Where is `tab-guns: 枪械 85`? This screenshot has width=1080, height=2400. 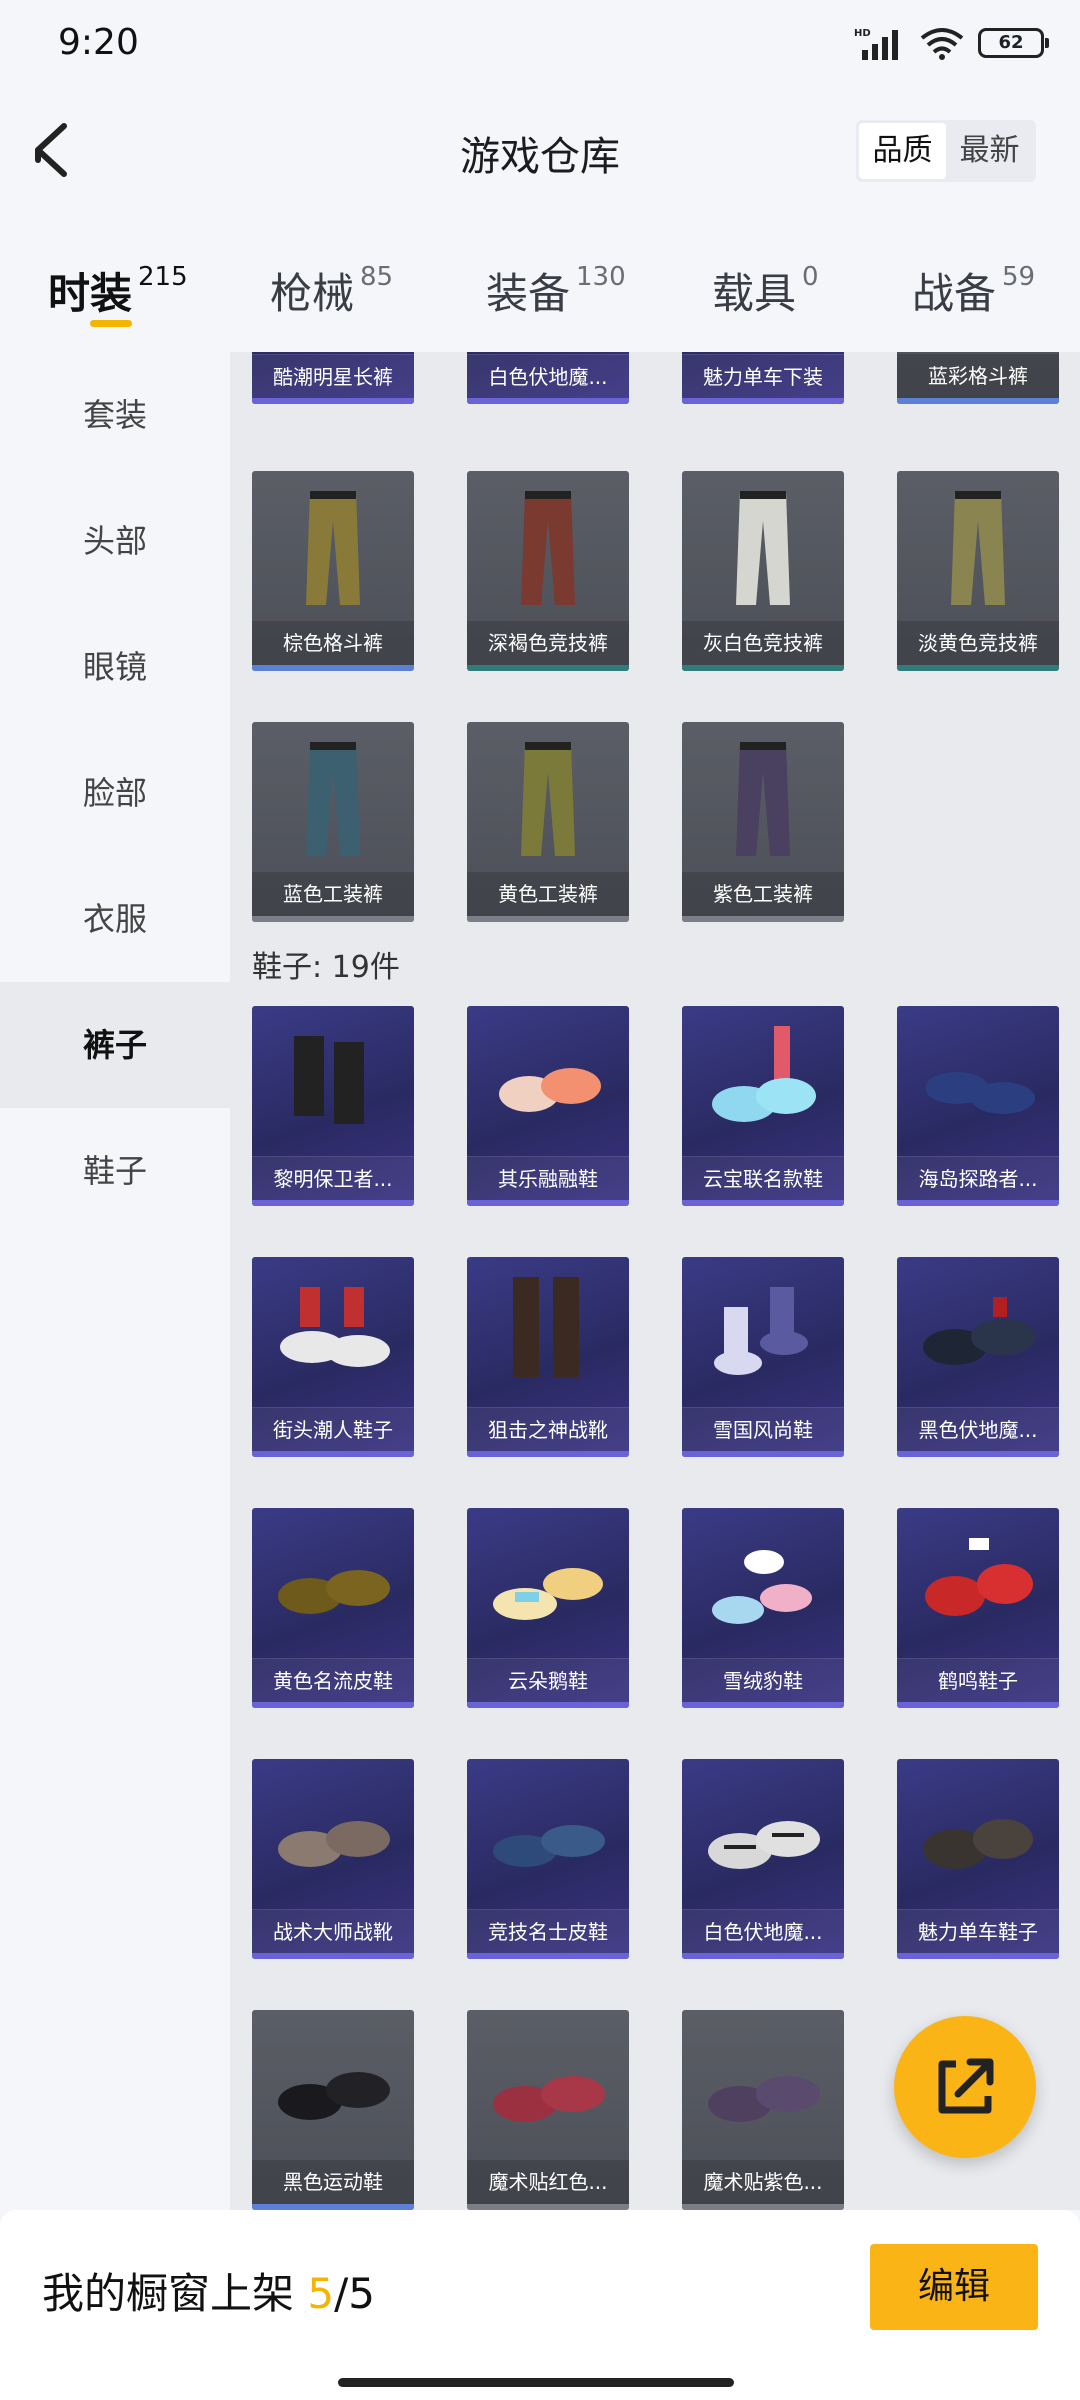 tab-guns: 枪械 85 is located at coordinates (331, 290).